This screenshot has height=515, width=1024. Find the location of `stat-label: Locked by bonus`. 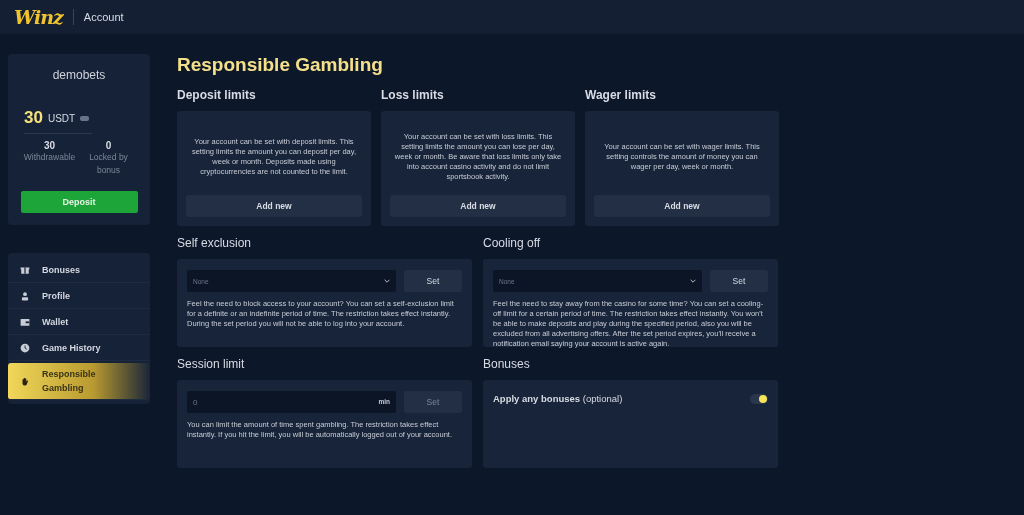

stat-label: Locked by bonus is located at coordinates (108, 164).